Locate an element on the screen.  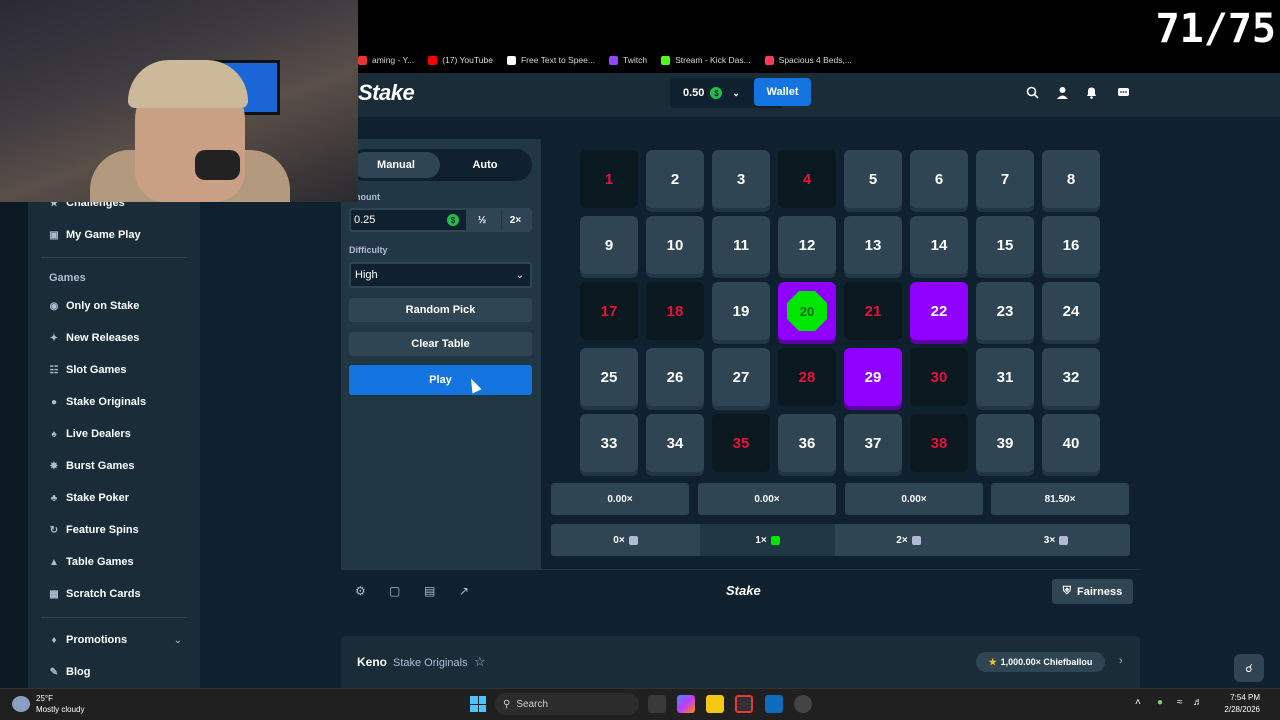
settings-icon: ⚙ is located at coordinates (360, 591).